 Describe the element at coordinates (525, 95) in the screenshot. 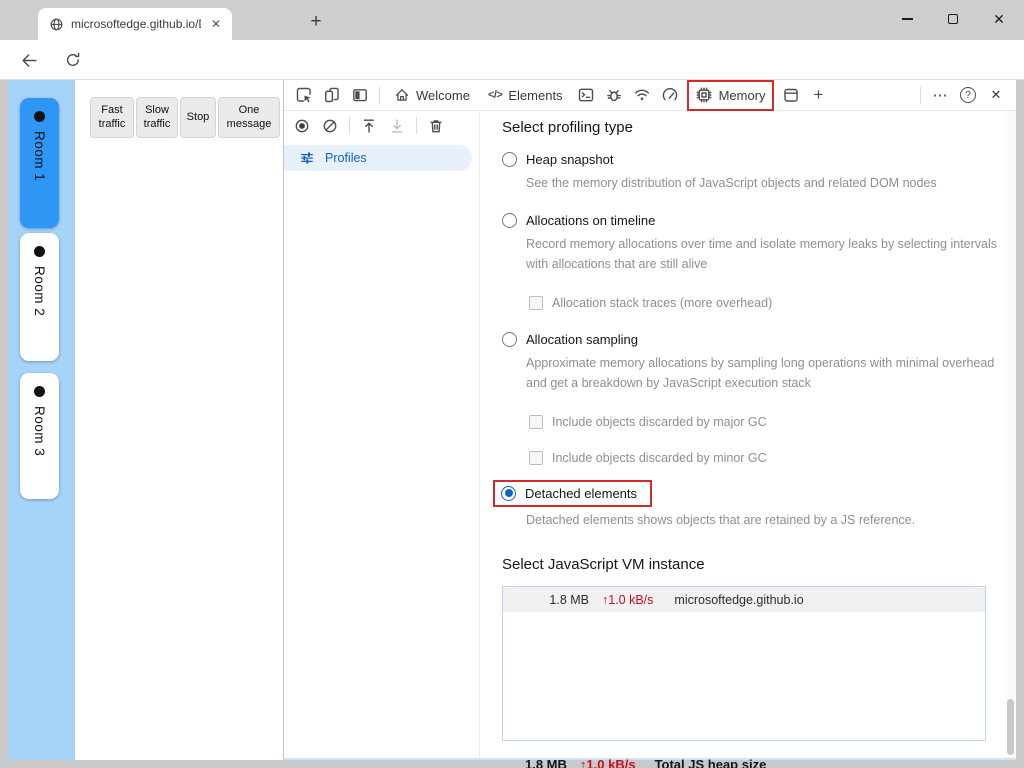

I see `tab-elements: </> Elements` at that location.